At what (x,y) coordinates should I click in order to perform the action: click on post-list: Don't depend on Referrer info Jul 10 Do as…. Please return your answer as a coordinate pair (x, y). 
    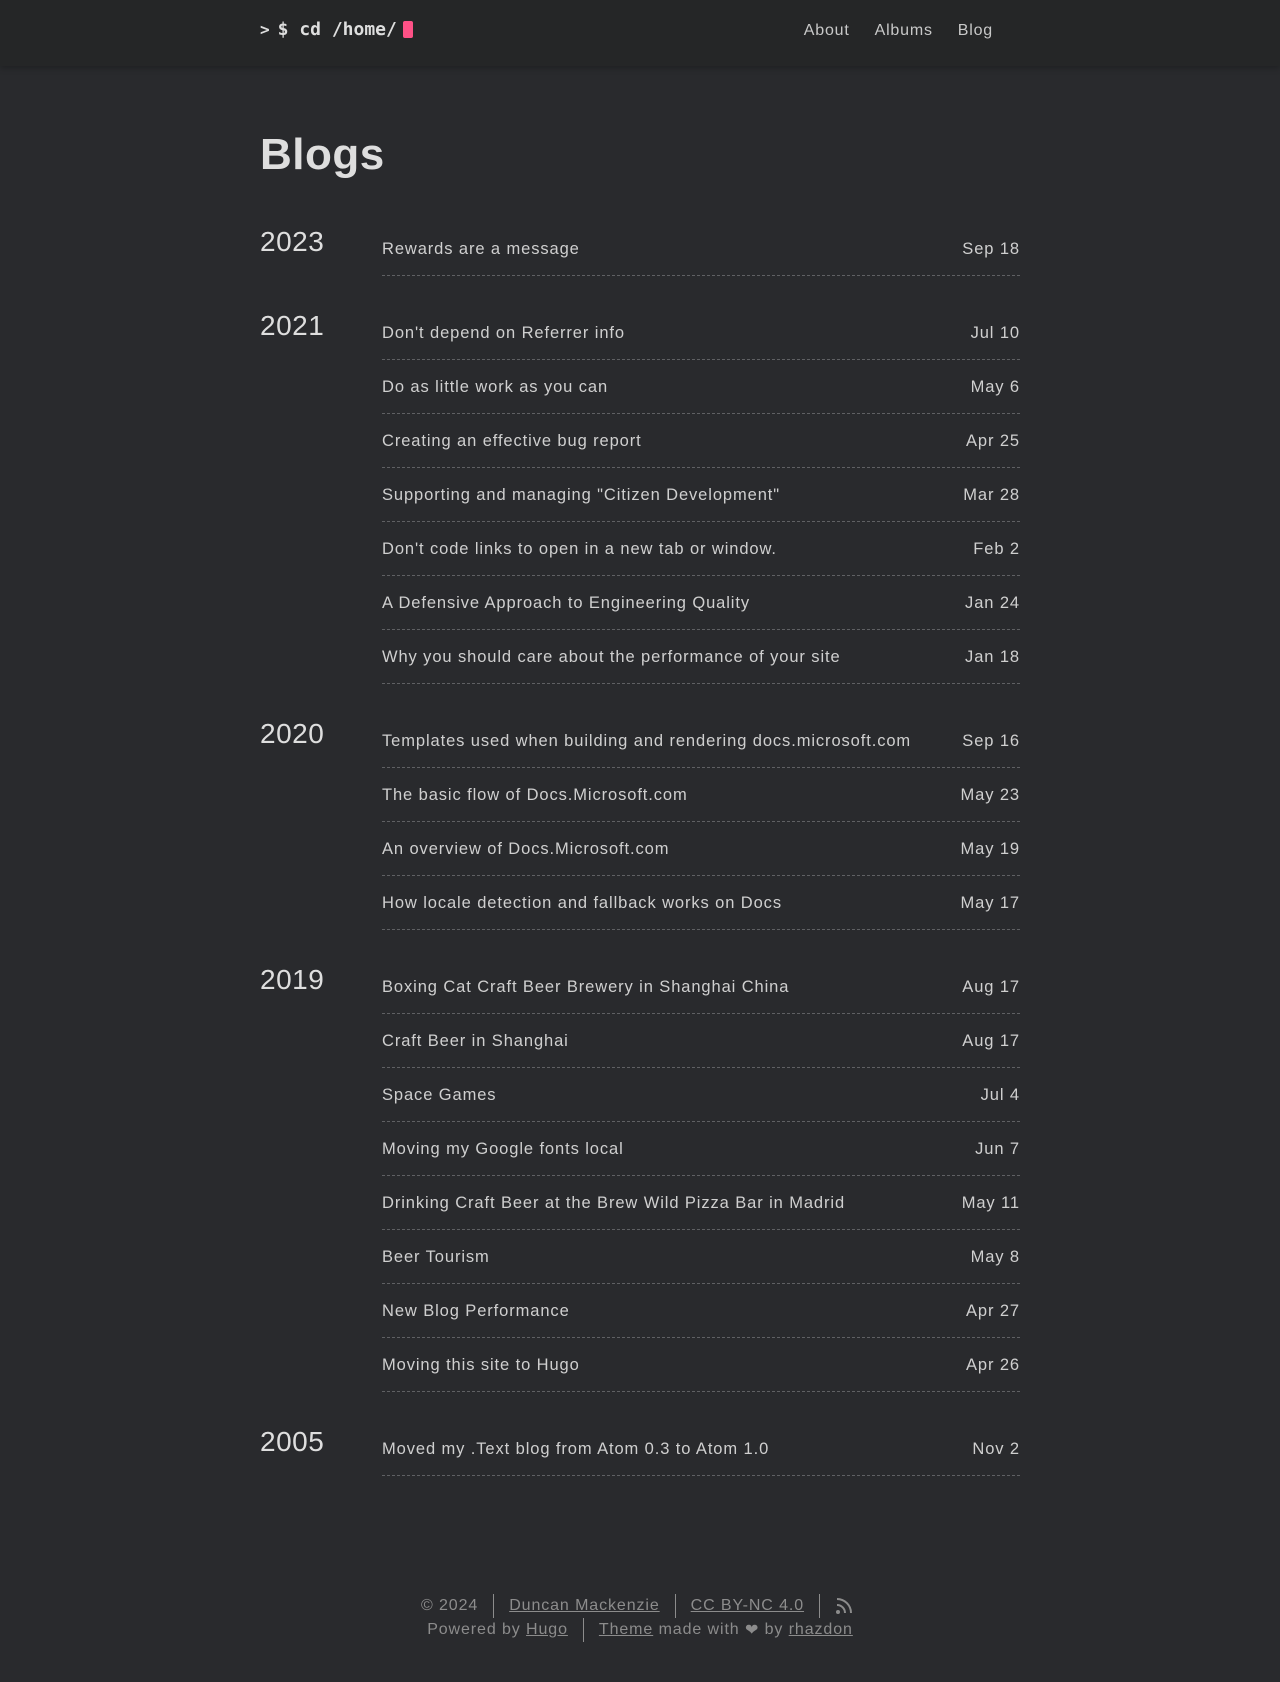
    Looking at the image, I should click on (701, 495).